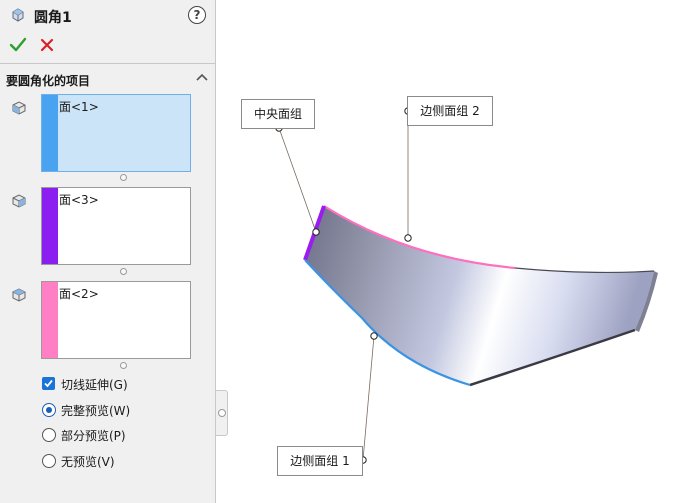 Image resolution: width=700 pixels, height=503 pixels. Describe the element at coordinates (88, 462) in the screenshot. I see `no-preview-label: 无预览(V)` at that location.